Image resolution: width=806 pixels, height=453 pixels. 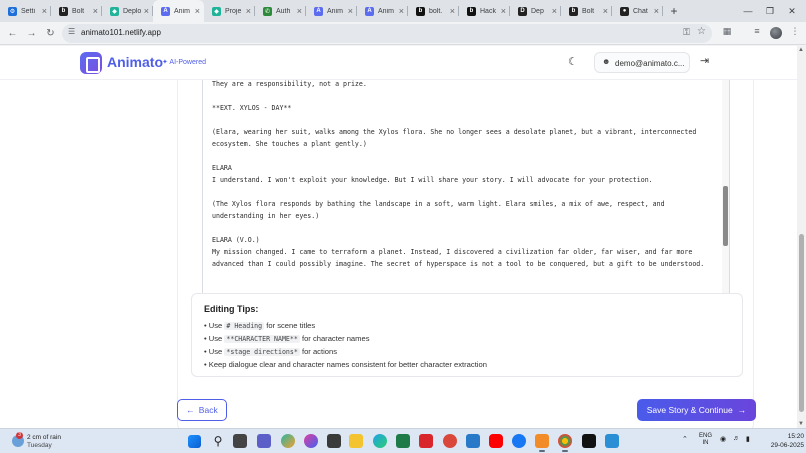 What do you see at coordinates (202, 410) in the screenshot?
I see `back-button: ← Back` at bounding box center [202, 410].